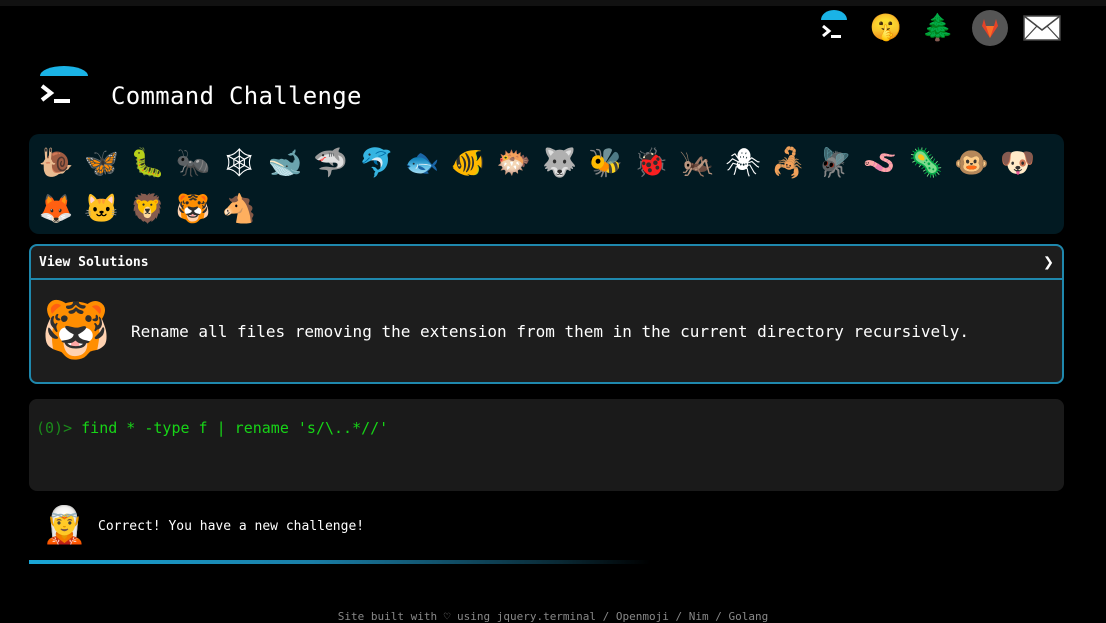 The image size is (1106, 623). I want to click on view-solutions-label: View Solutions, so click(94, 262).